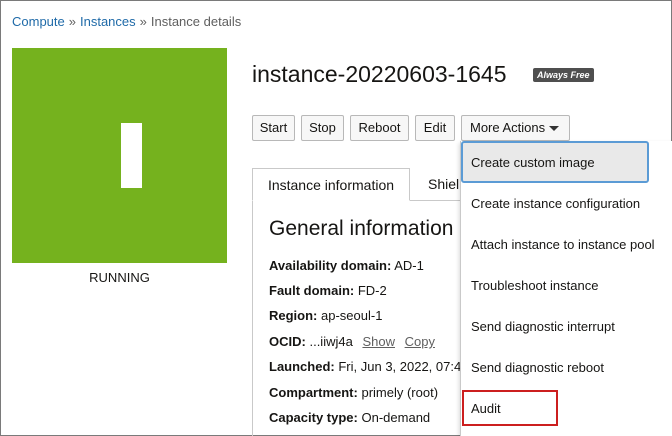 The image size is (672, 436). What do you see at coordinates (119, 277) in the screenshot?
I see `instance-status-label: RUNNING` at bounding box center [119, 277].